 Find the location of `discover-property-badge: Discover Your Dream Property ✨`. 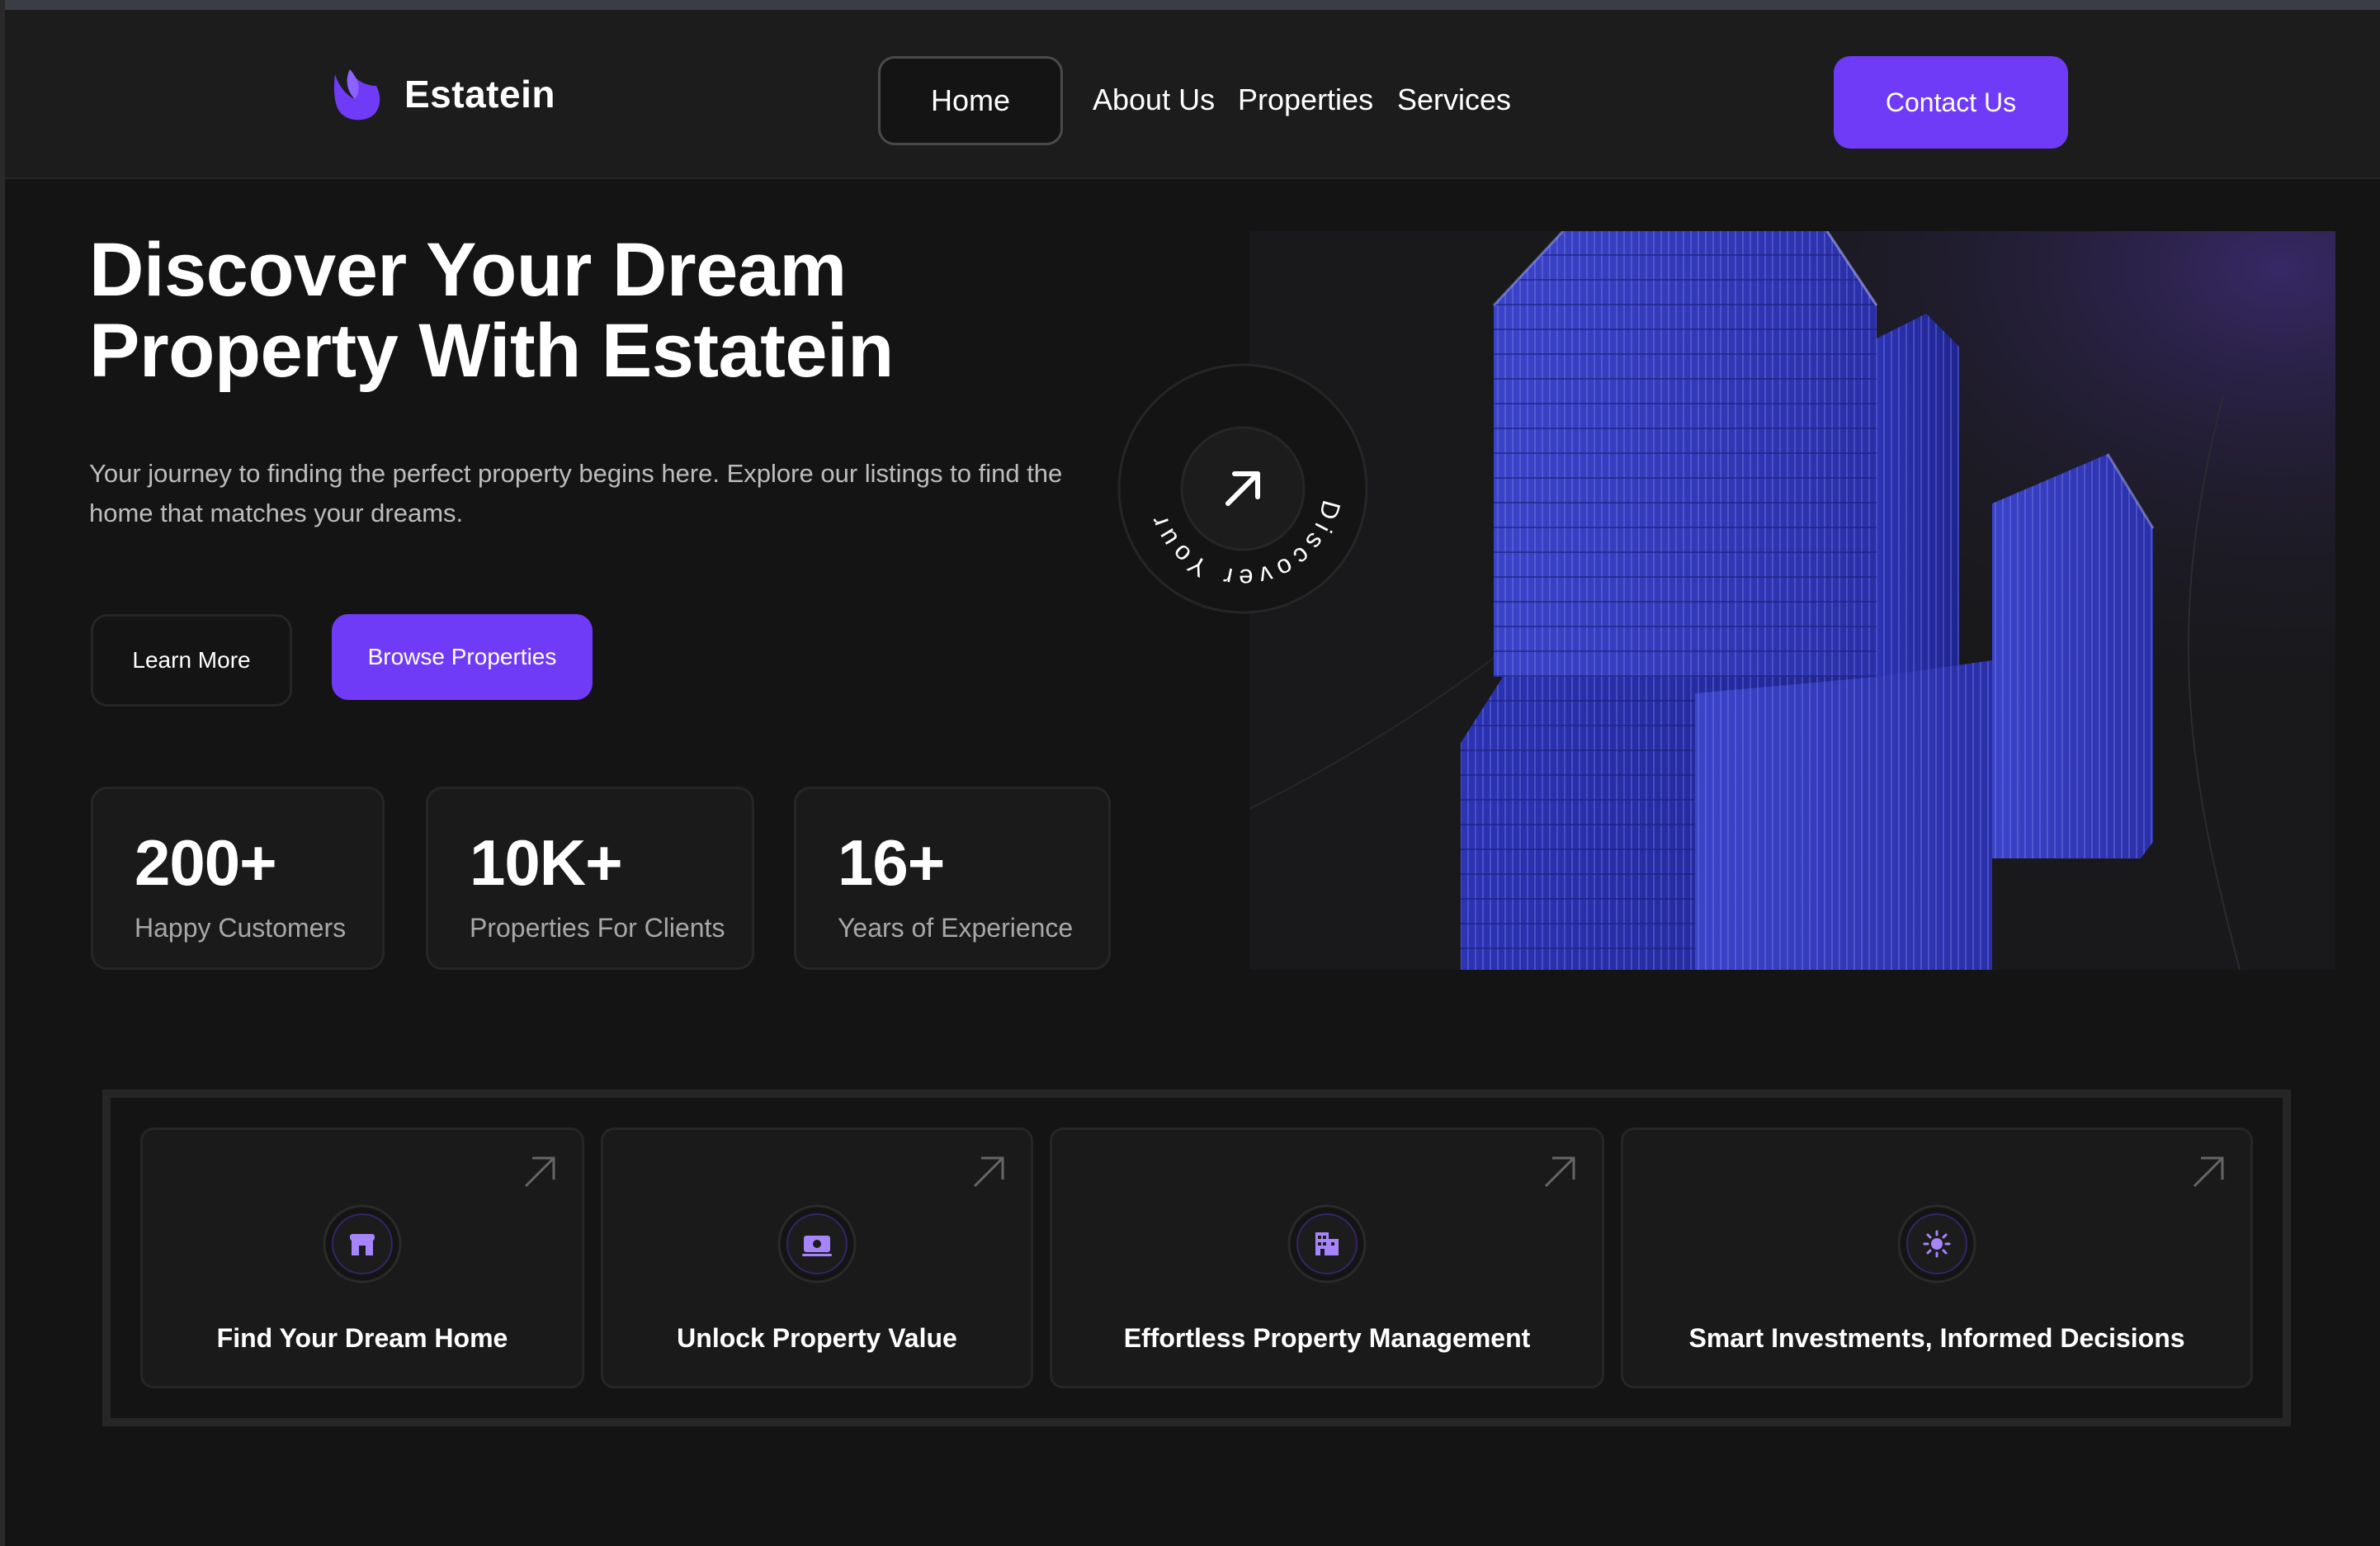

discover-property-badge: Discover Your Dream Property ✨ is located at coordinates (1242, 488).